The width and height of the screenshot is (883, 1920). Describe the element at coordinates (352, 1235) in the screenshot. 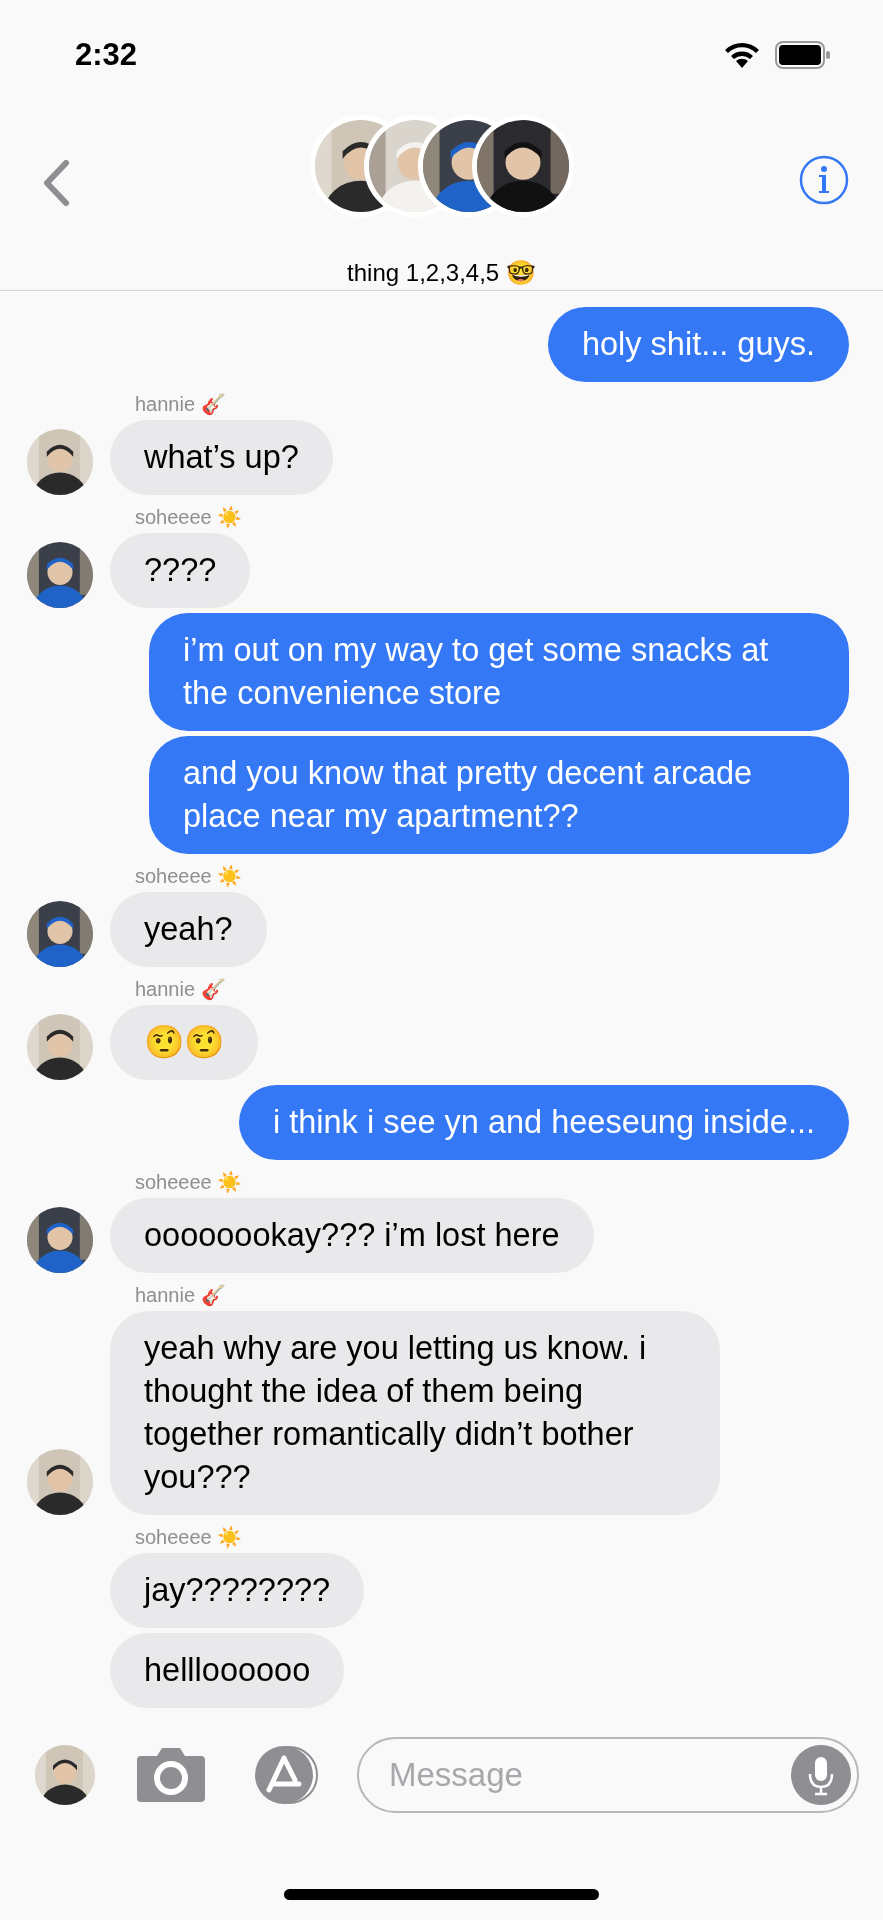

I see `received-message-bubble: oooooookay??? i’m lost here` at that location.